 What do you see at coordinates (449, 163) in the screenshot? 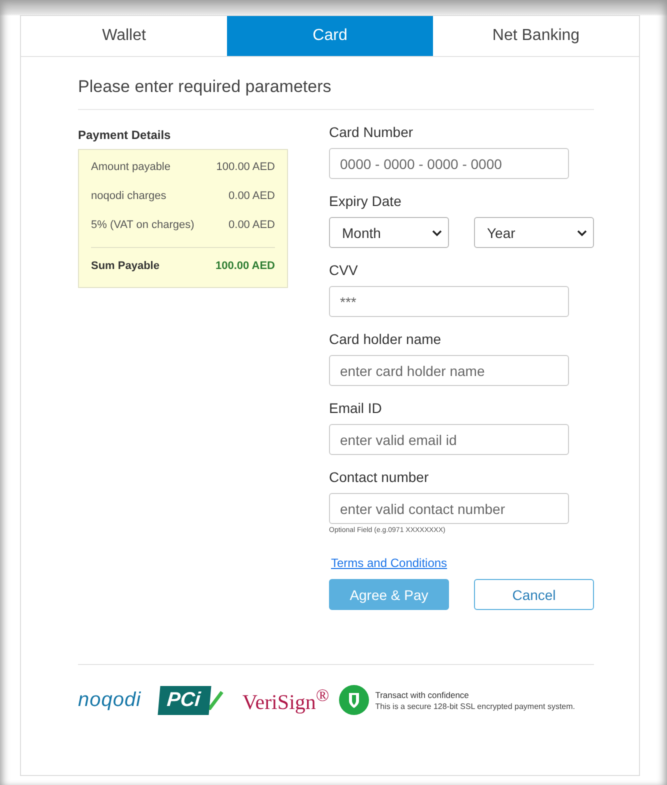
I see `input-field: 0000 - 0000 - 0000 - 0000` at bounding box center [449, 163].